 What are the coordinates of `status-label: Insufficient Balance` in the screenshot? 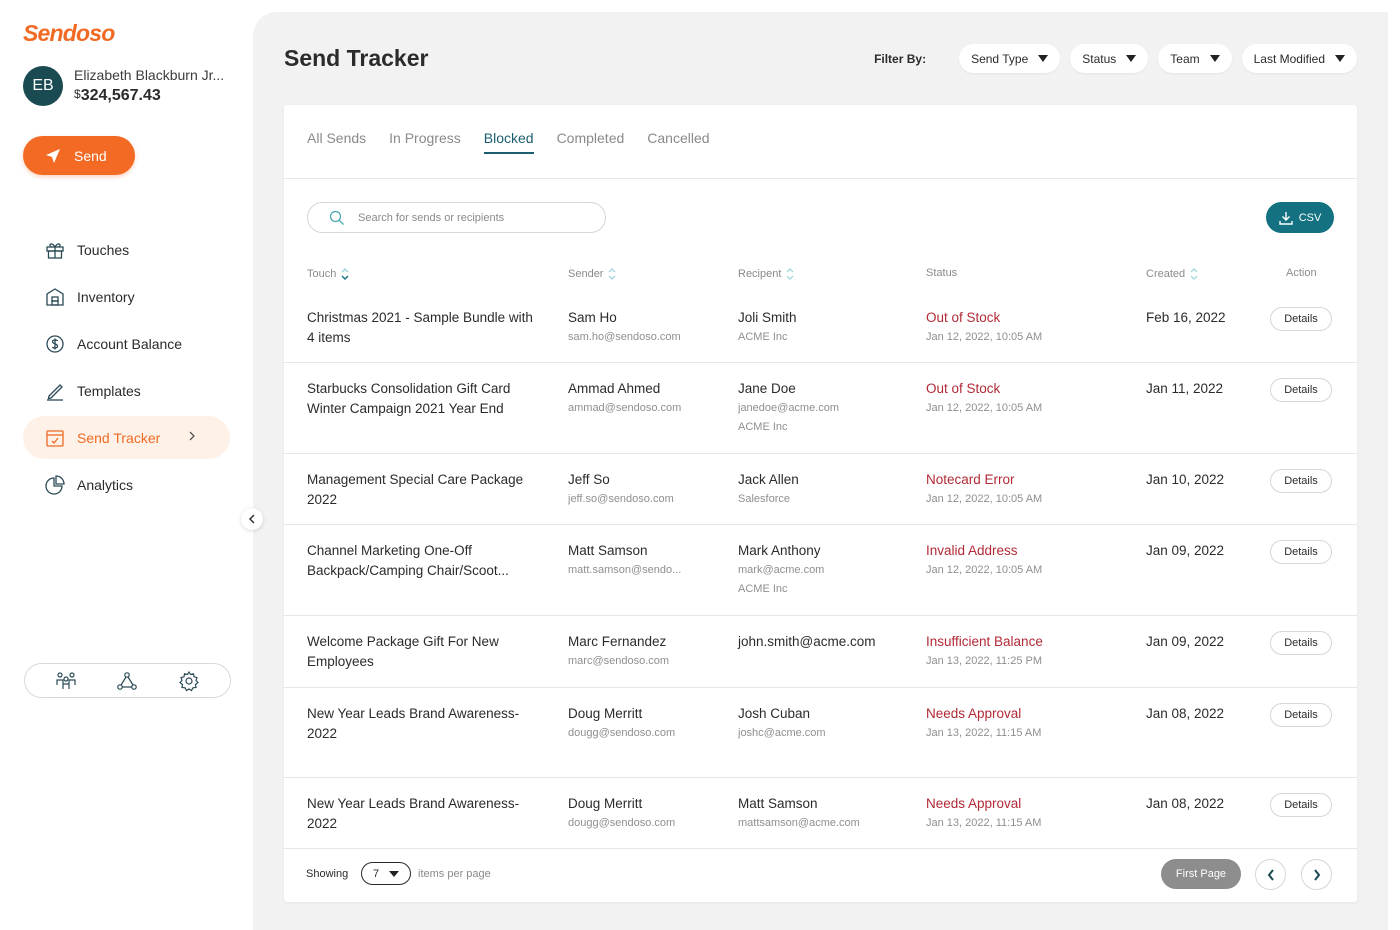 It's located at (984, 641).